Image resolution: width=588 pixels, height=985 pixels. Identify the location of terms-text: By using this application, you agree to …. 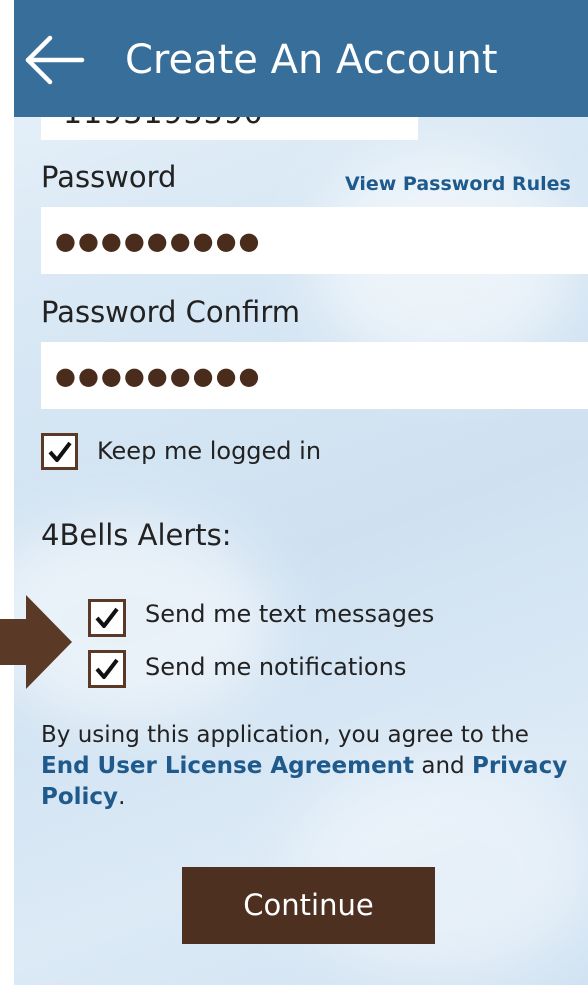
(311, 766).